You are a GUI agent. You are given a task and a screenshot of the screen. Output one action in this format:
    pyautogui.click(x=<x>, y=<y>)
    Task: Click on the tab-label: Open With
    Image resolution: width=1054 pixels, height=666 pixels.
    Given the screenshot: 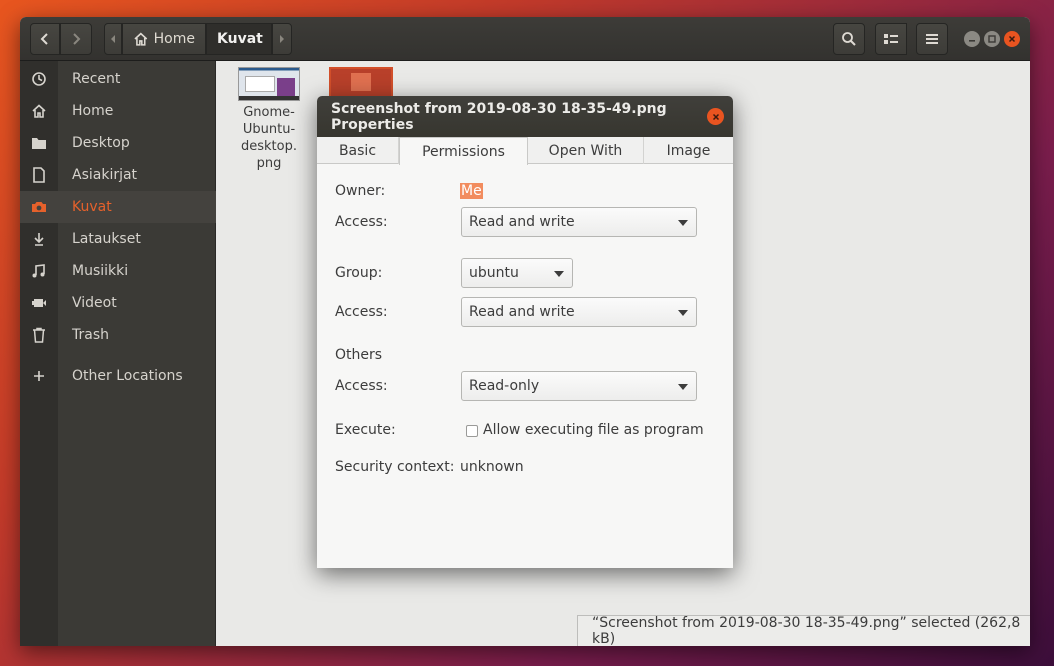 What is the action you would take?
    pyautogui.click(x=585, y=150)
    